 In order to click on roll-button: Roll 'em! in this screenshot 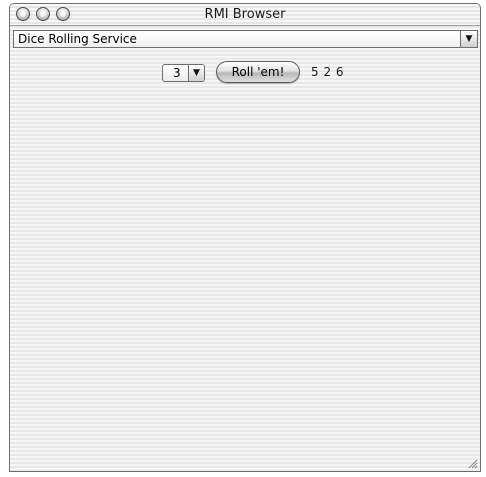, I will do `click(258, 72)`.